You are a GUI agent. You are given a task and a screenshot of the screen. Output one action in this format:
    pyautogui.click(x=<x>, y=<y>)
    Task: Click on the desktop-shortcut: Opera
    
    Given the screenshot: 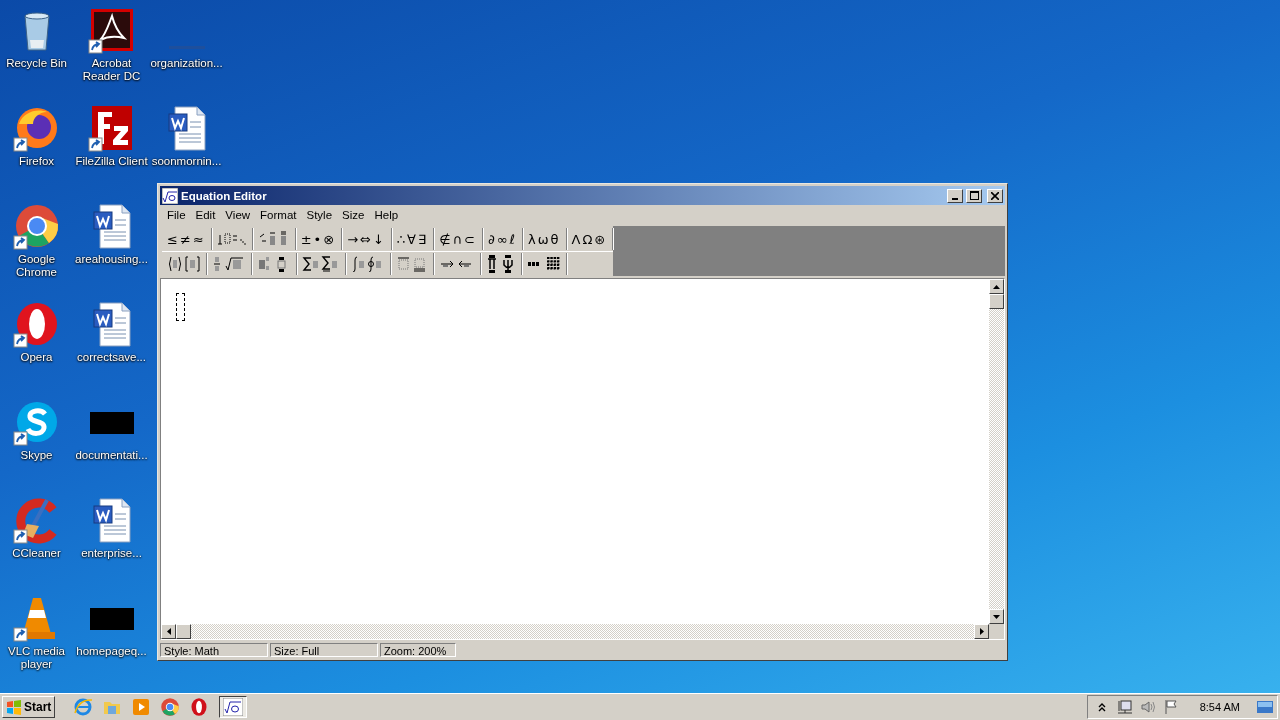 What is the action you would take?
    pyautogui.click(x=37, y=329)
    